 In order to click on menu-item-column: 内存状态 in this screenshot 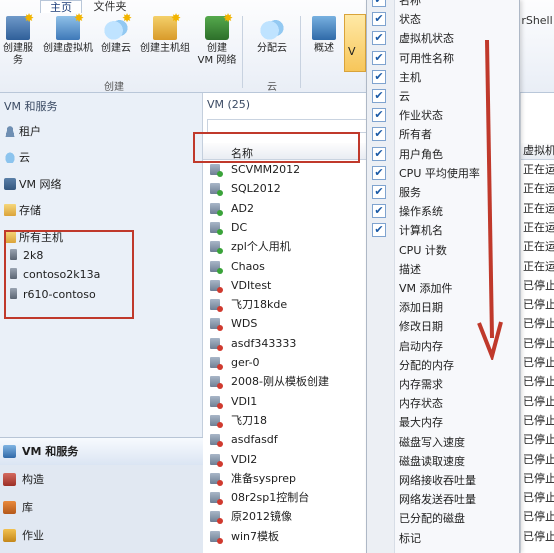, I will do `click(444, 403)`.